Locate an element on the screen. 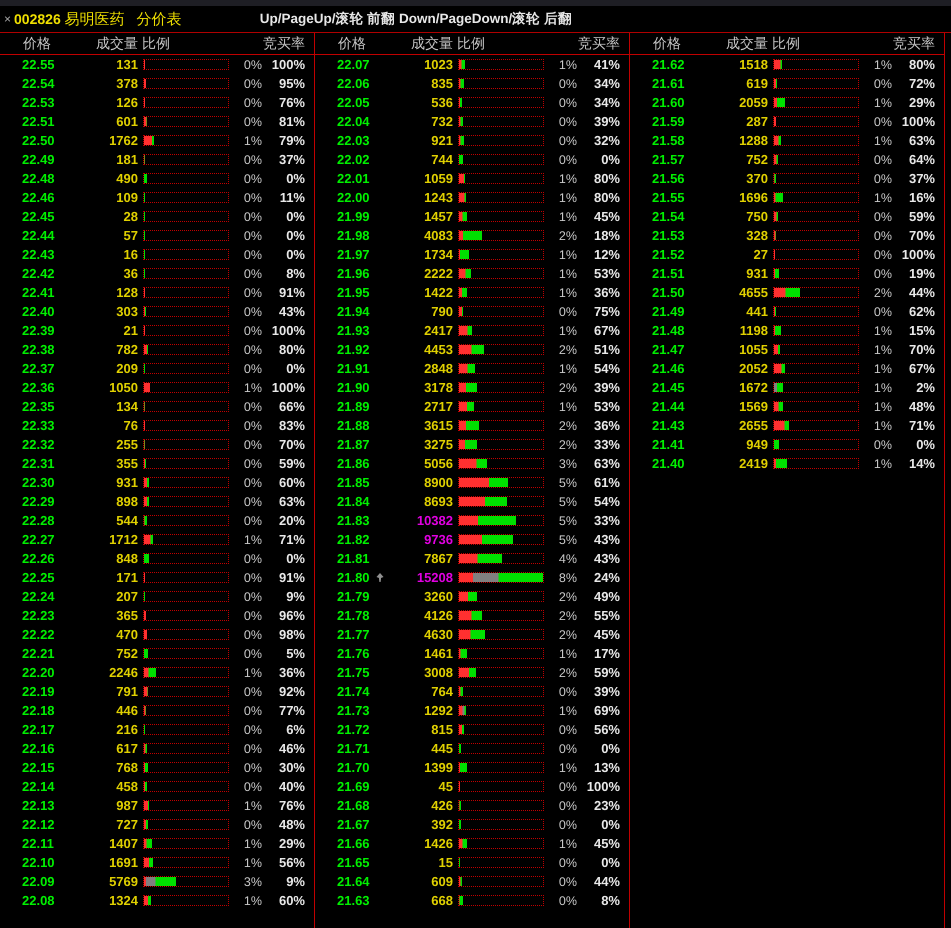 The height and width of the screenshot is (928, 951). volume-cell: 2059 is located at coordinates (753, 102).